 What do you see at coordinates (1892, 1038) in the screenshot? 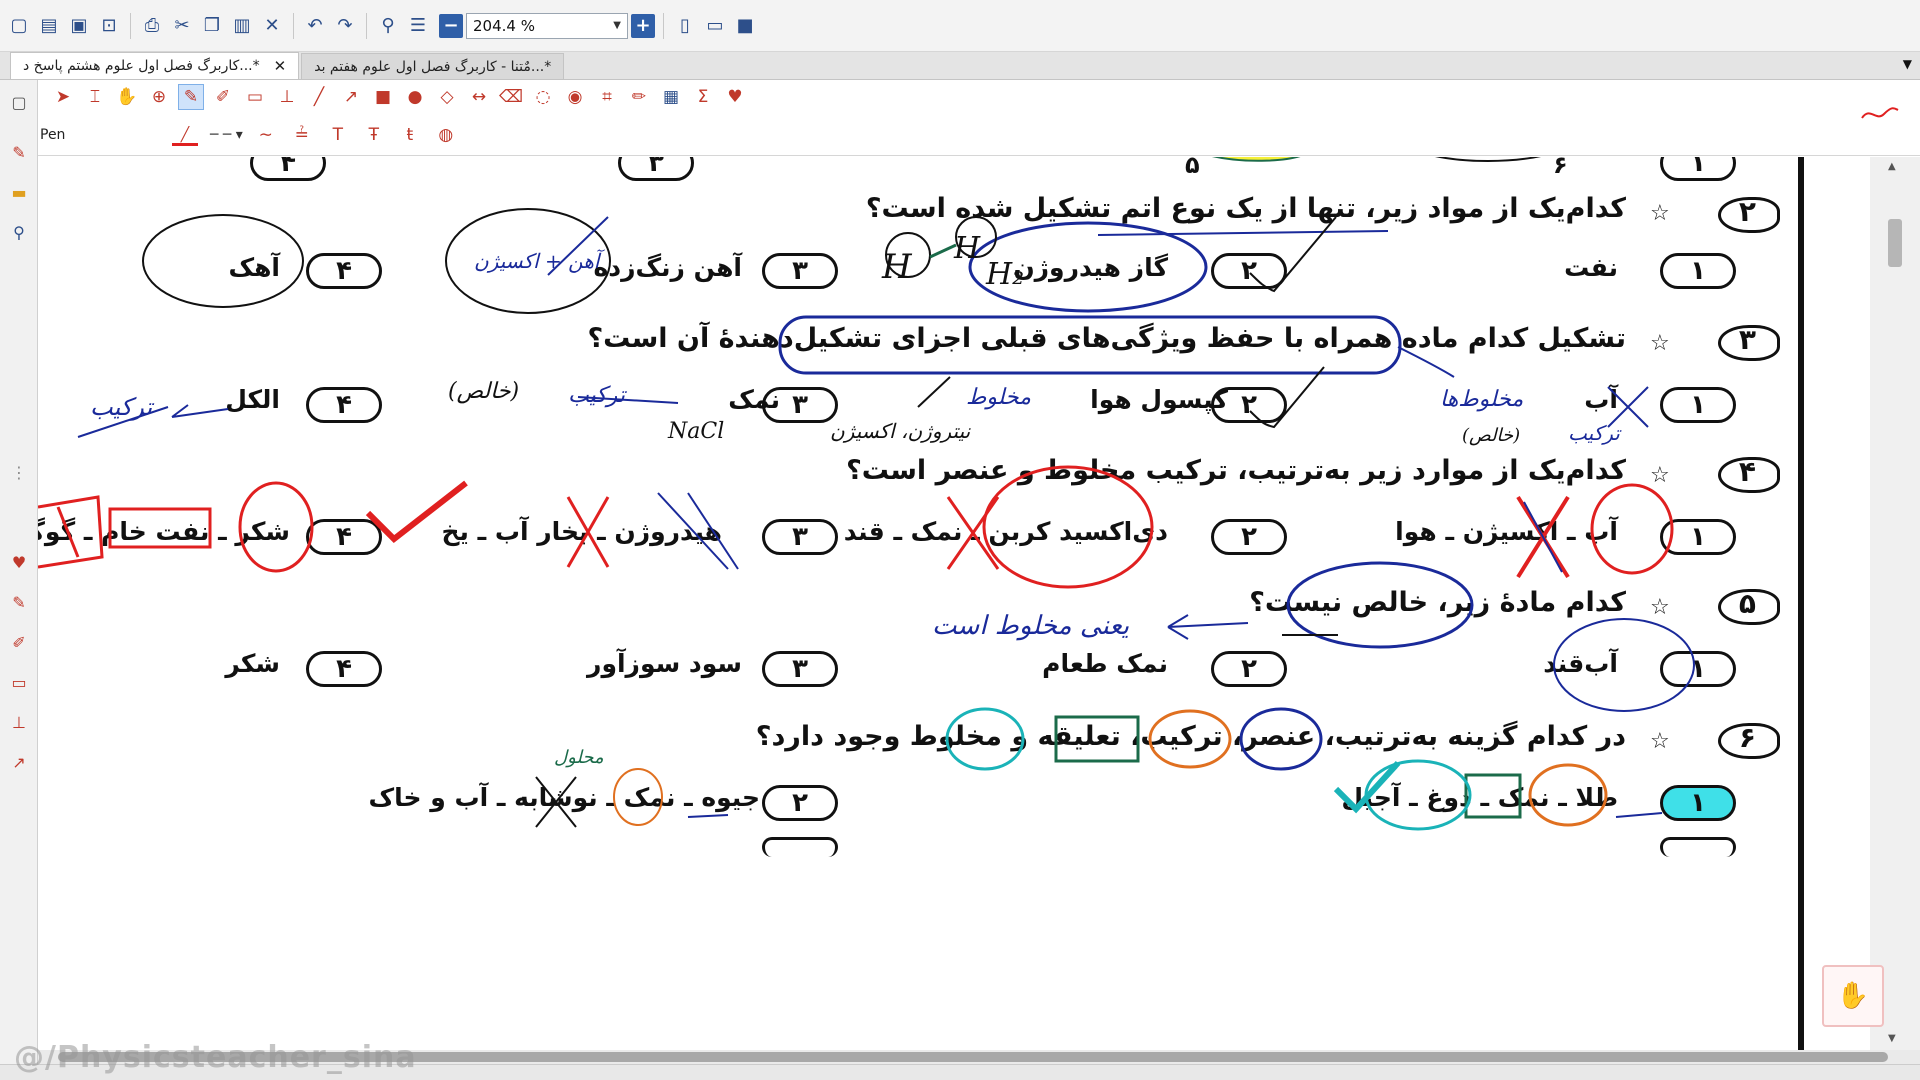
I see `scroll-down-icon: ▼` at bounding box center [1892, 1038].